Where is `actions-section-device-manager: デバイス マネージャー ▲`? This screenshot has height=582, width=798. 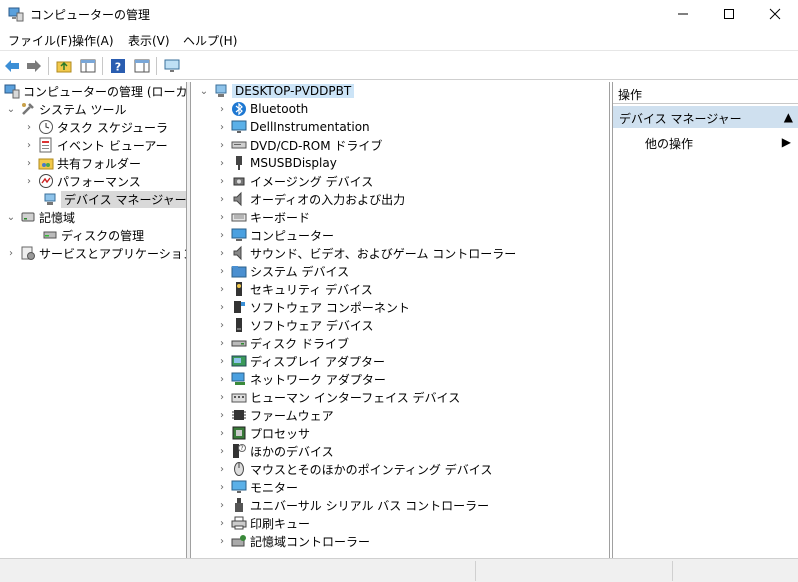 actions-section-device-manager: デバイス マネージャー ▲ is located at coordinates (705, 117).